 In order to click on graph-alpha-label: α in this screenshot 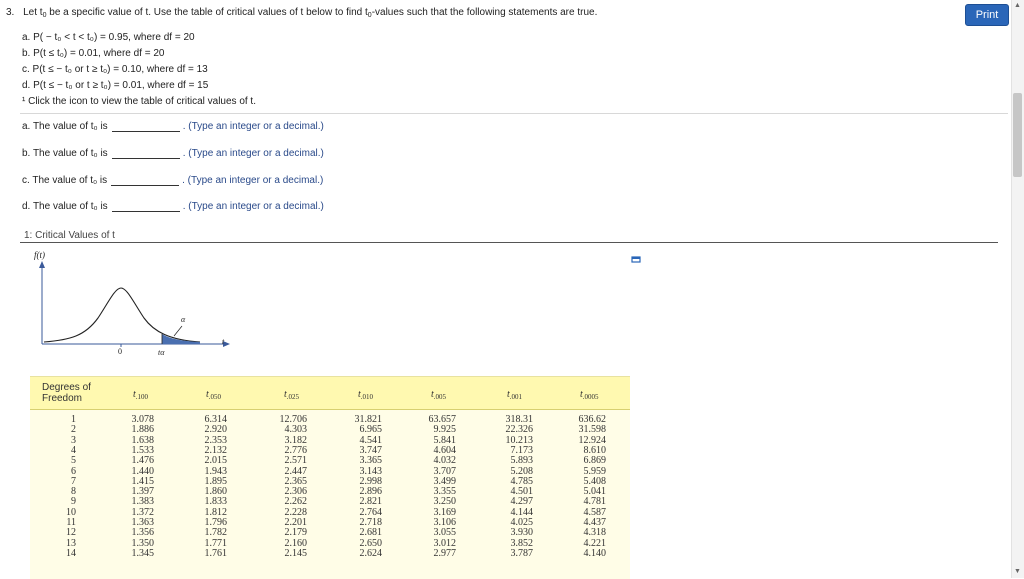, I will do `click(183, 319)`.